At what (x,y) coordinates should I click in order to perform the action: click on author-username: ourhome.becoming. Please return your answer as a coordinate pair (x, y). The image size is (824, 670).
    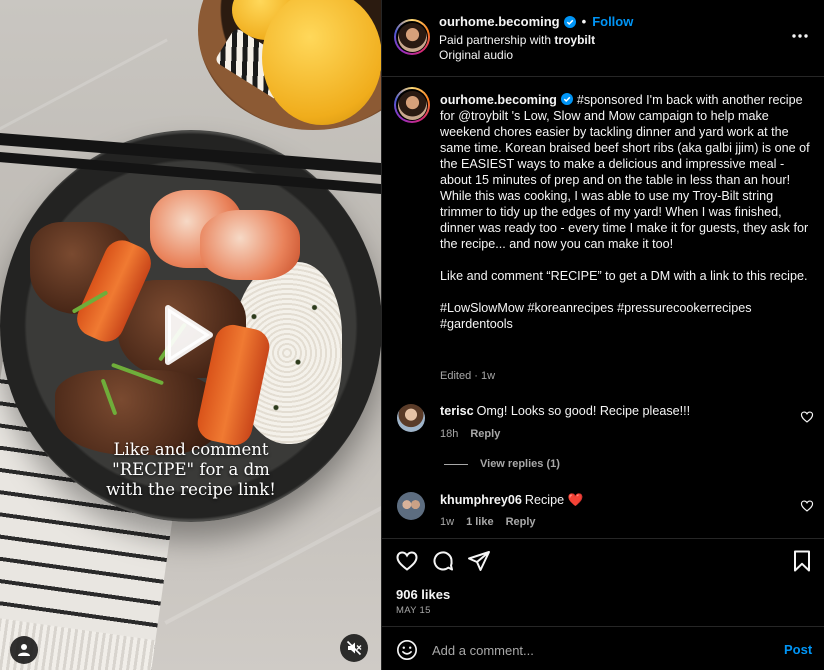
    Looking at the image, I should click on (499, 21).